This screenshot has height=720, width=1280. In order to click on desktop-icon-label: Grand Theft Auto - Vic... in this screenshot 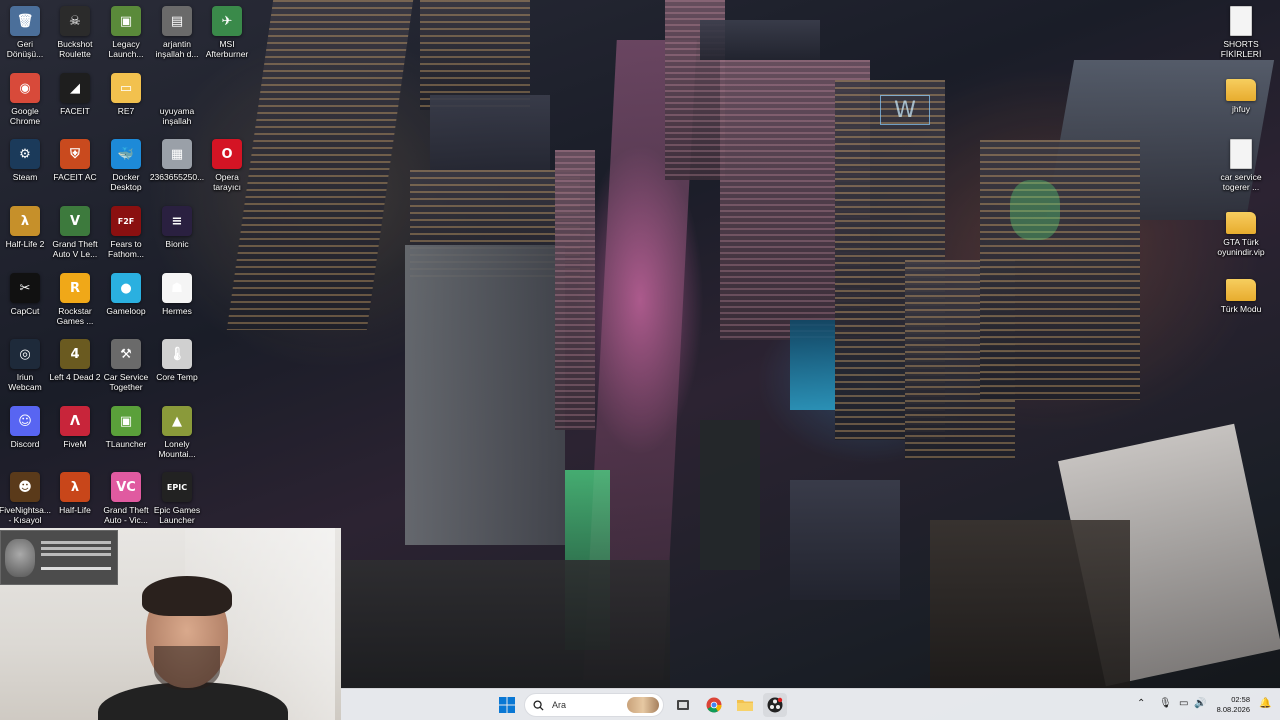, I will do `click(126, 515)`.